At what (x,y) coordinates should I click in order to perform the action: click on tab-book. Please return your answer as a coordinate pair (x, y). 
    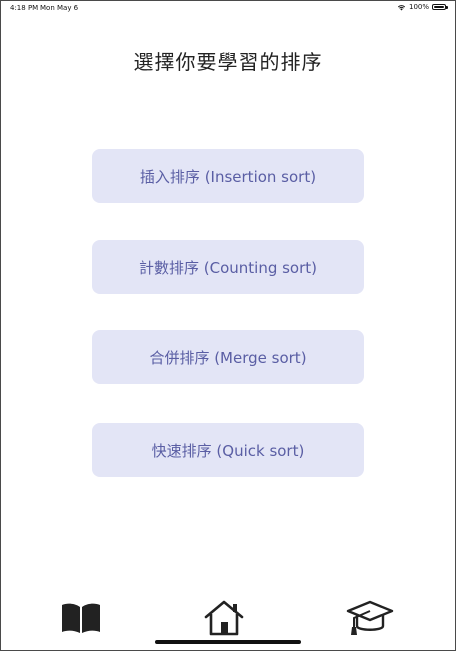
    Looking at the image, I should click on (81, 618).